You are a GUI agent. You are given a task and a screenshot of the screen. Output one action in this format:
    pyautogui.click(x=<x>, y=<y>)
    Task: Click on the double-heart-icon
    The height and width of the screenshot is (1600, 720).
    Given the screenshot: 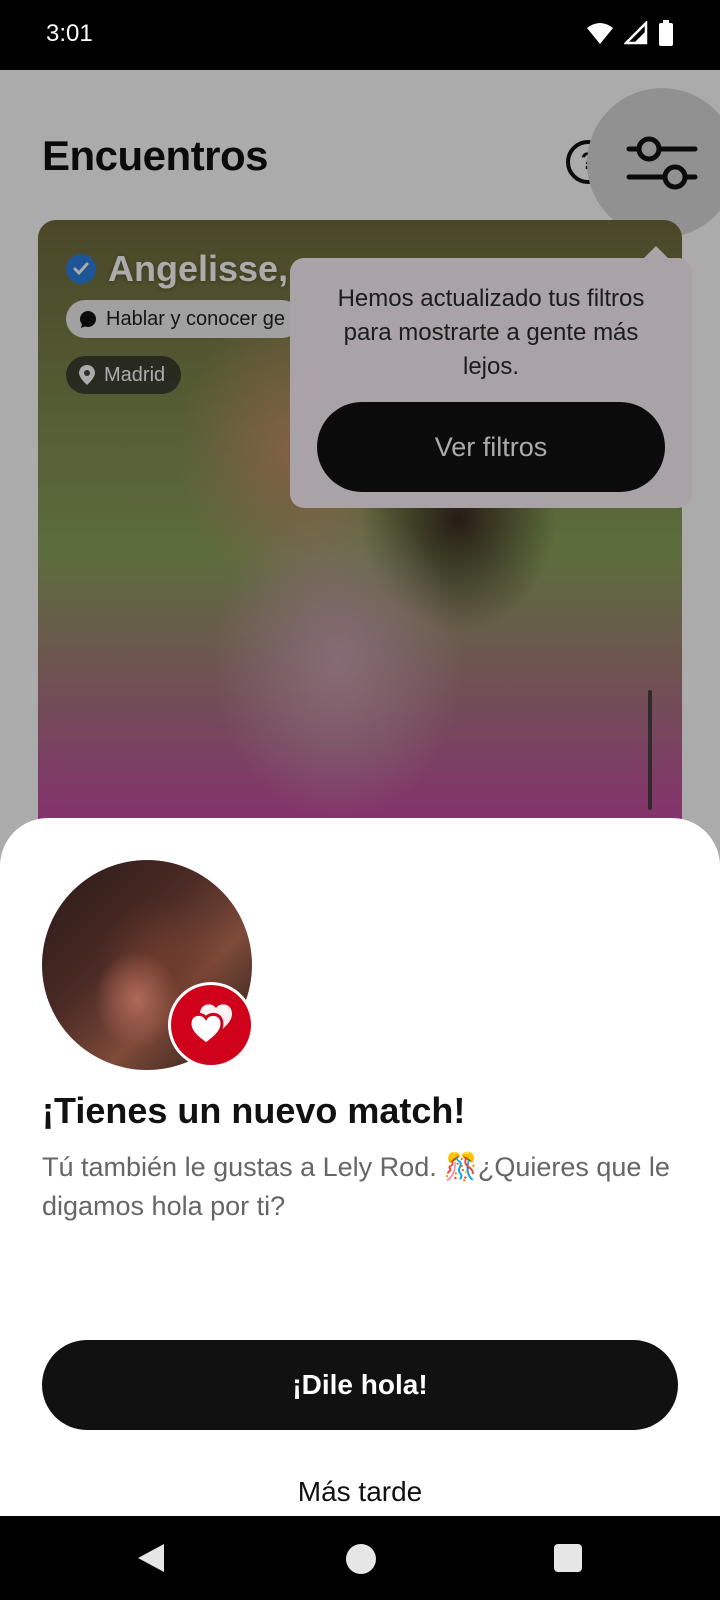 What is the action you would take?
    pyautogui.click(x=210, y=1025)
    